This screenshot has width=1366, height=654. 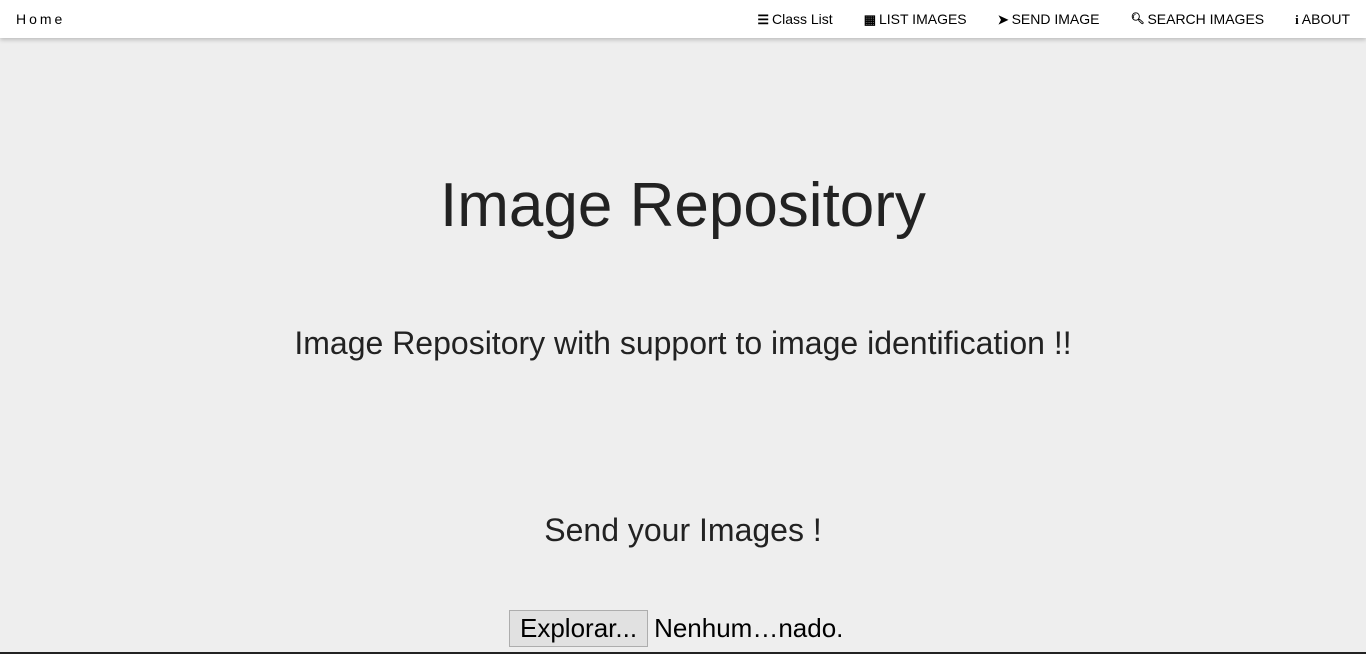 I want to click on send-heading: Send your Images !, so click(x=683, y=530).